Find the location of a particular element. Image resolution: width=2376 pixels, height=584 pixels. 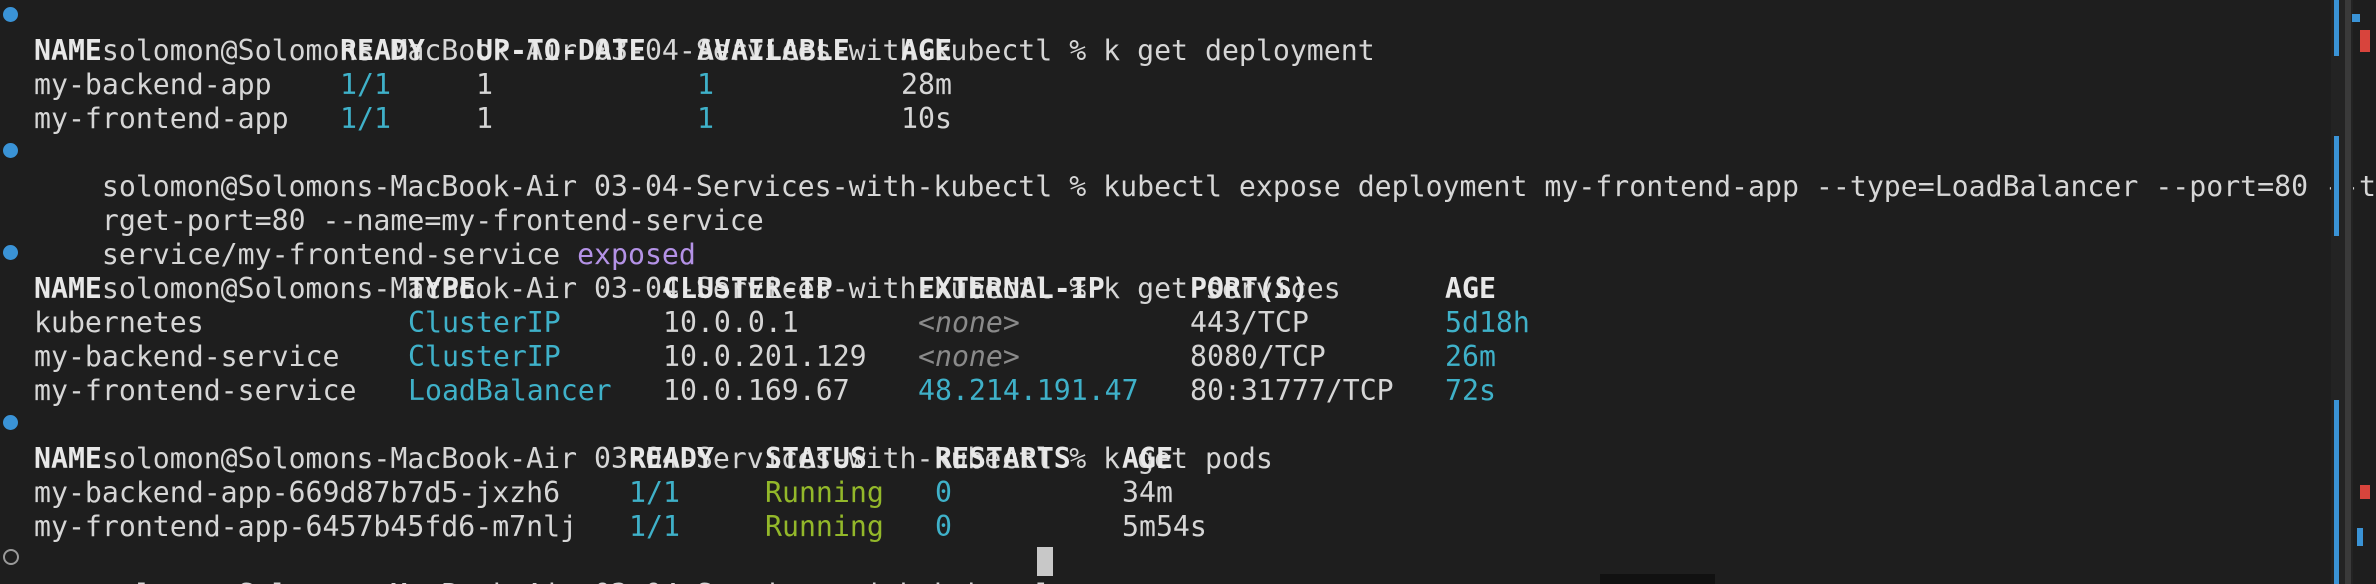

panel-resize-handle is located at coordinates (1657, 579).